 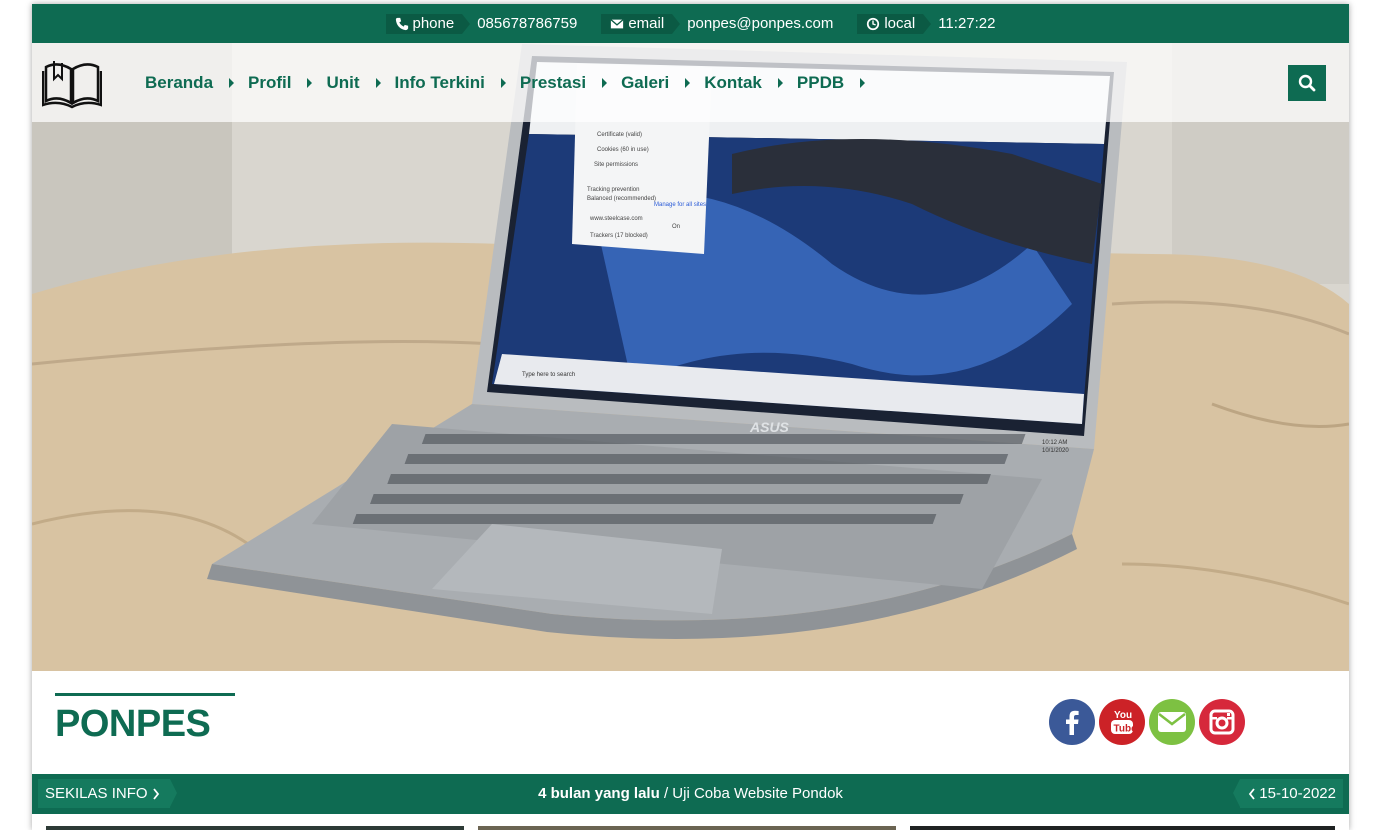 I want to click on post-cards-row, so click(x=690, y=828).